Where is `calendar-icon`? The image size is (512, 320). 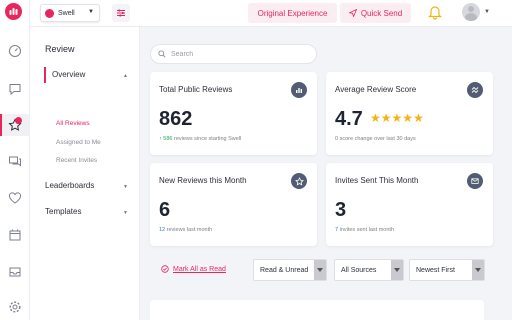
calendar-icon is located at coordinates (15, 235).